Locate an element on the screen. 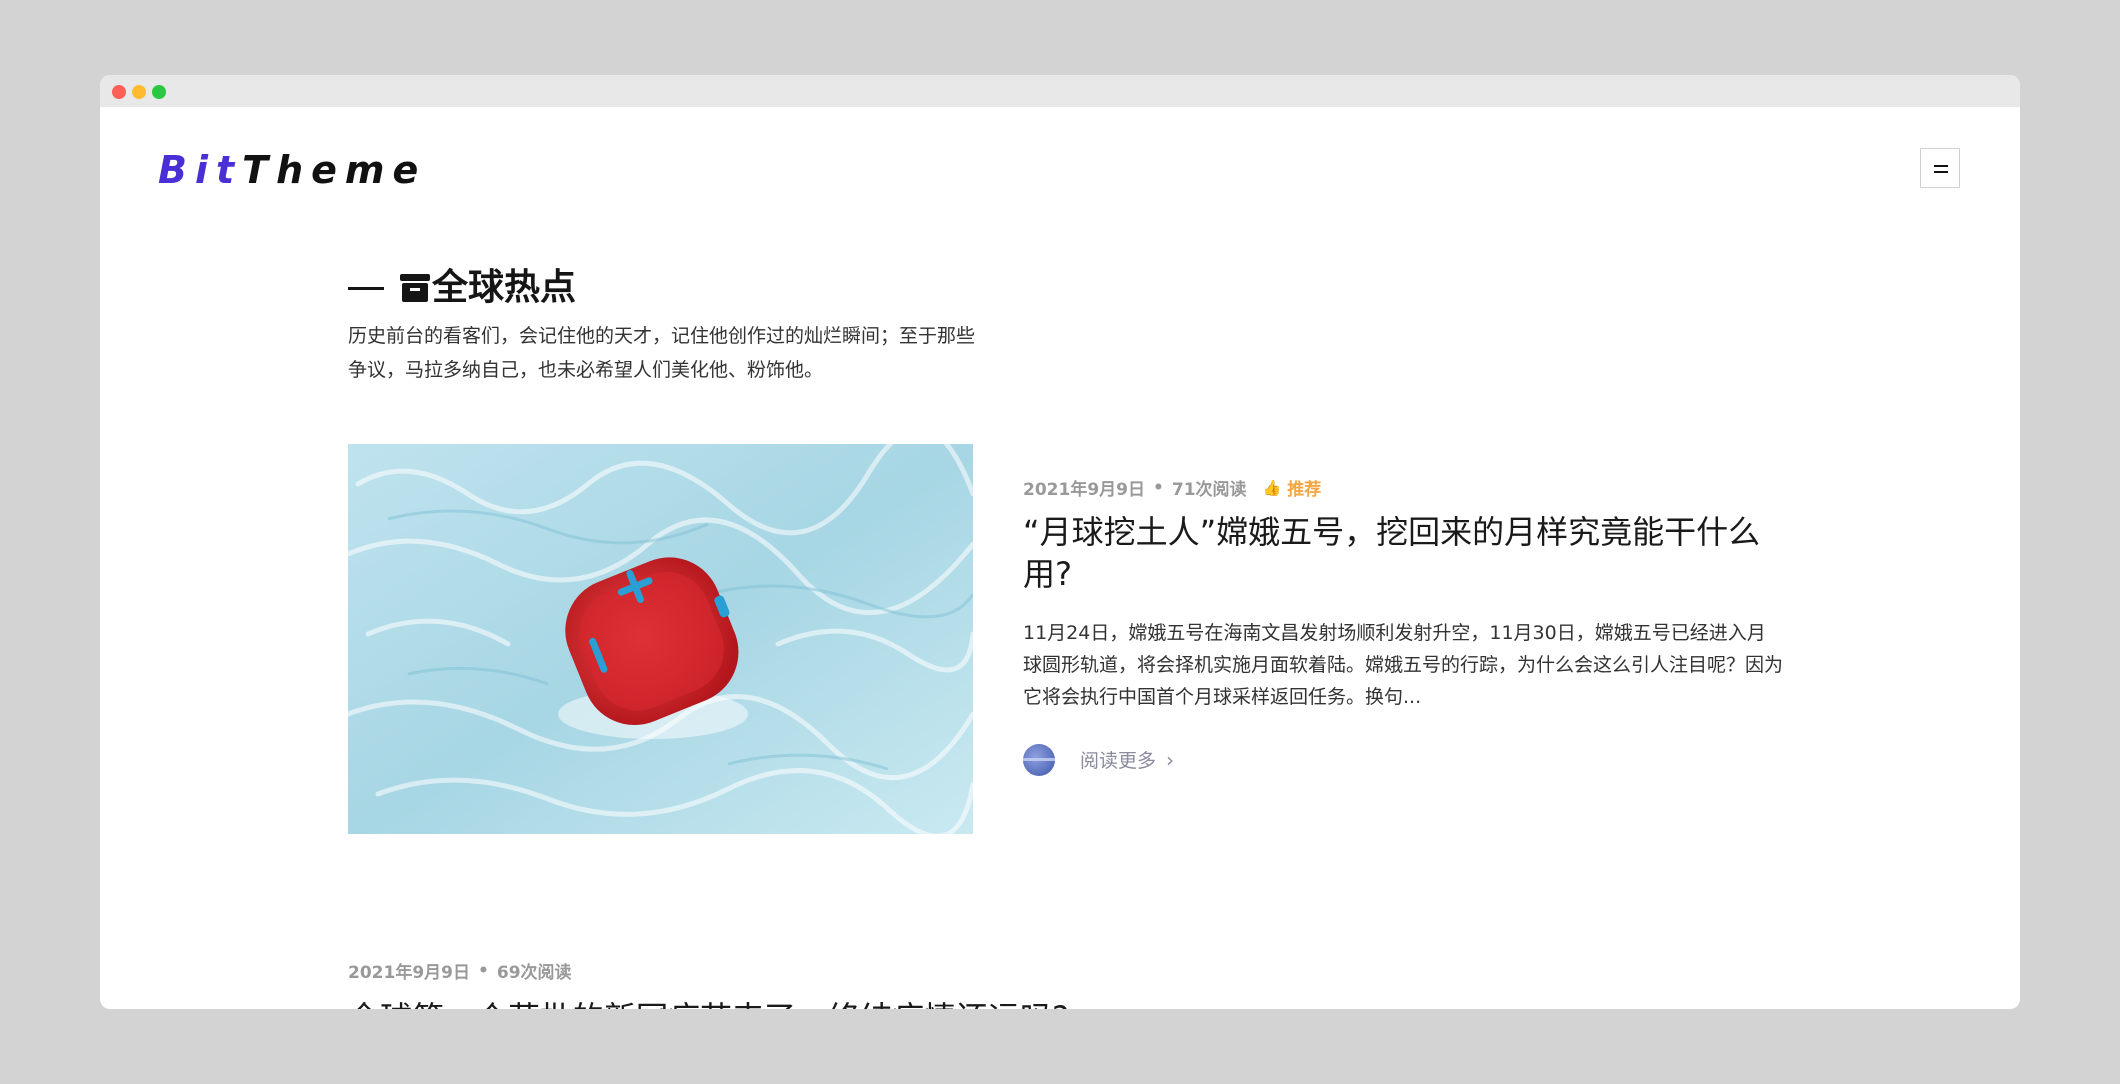 Image resolution: width=2120 pixels, height=1084 pixels. recommend-badge: 👍 推荐 is located at coordinates (1292, 488).